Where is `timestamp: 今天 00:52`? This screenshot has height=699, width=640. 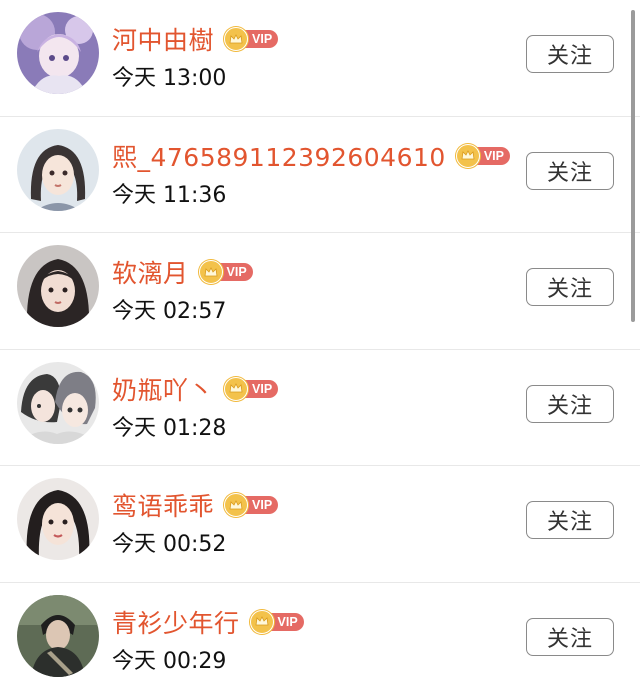 timestamp: 今天 00:52 is located at coordinates (169, 542).